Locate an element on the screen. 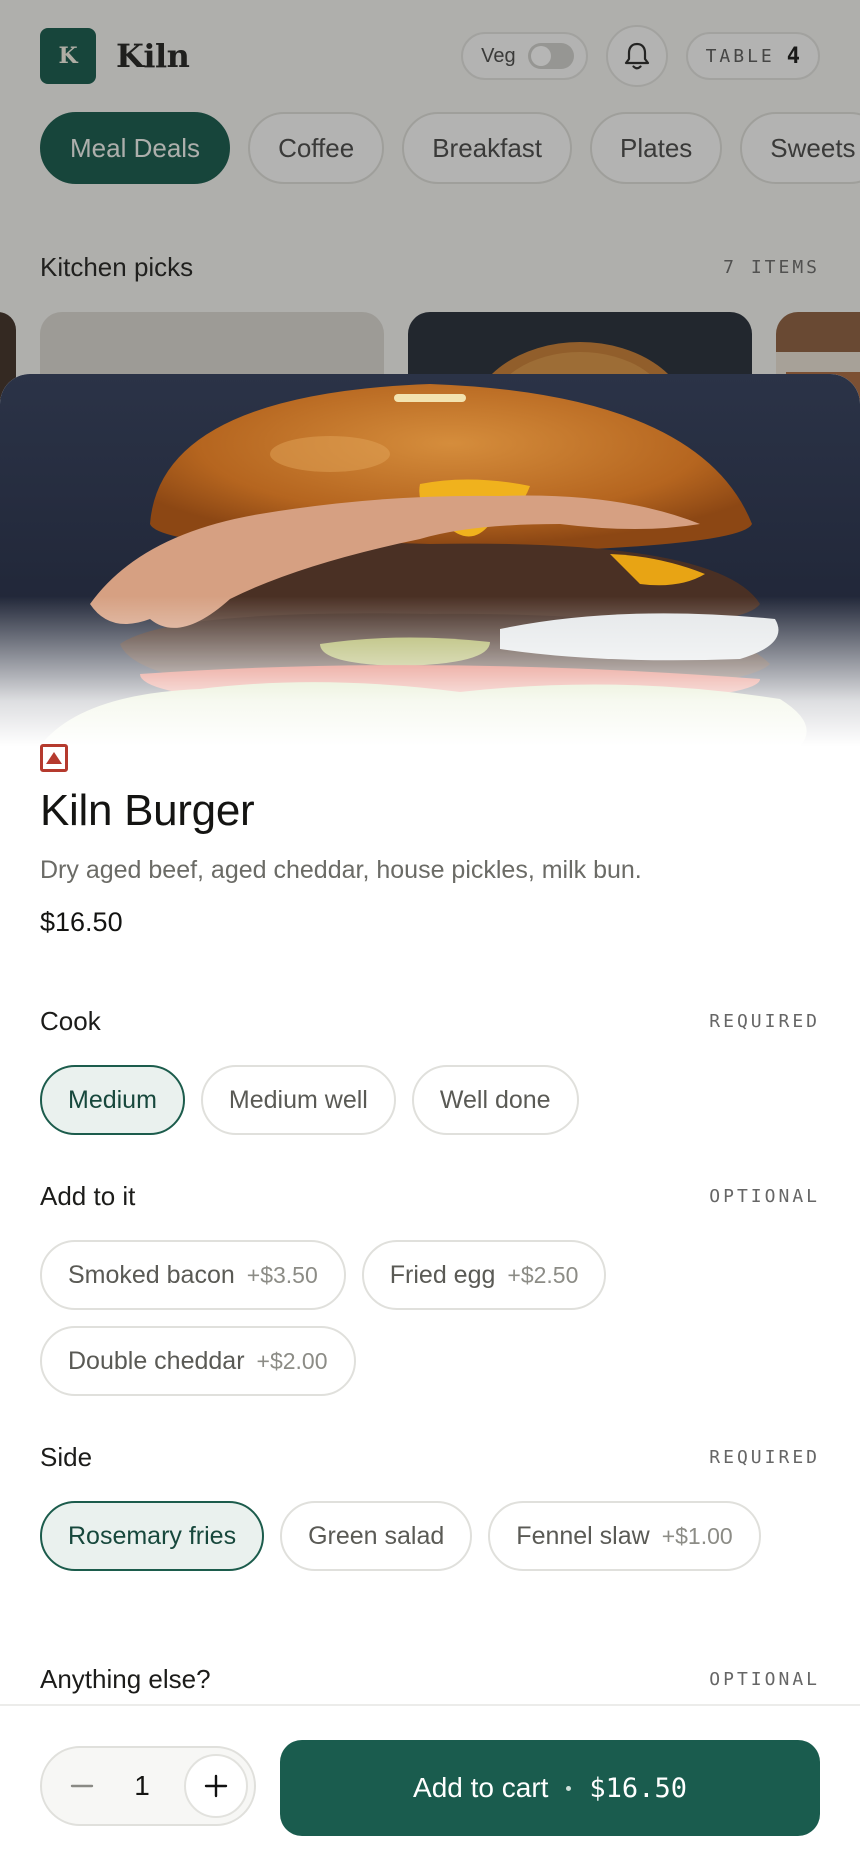  side-green-salad-chip: Green salad is located at coordinates (376, 1536).